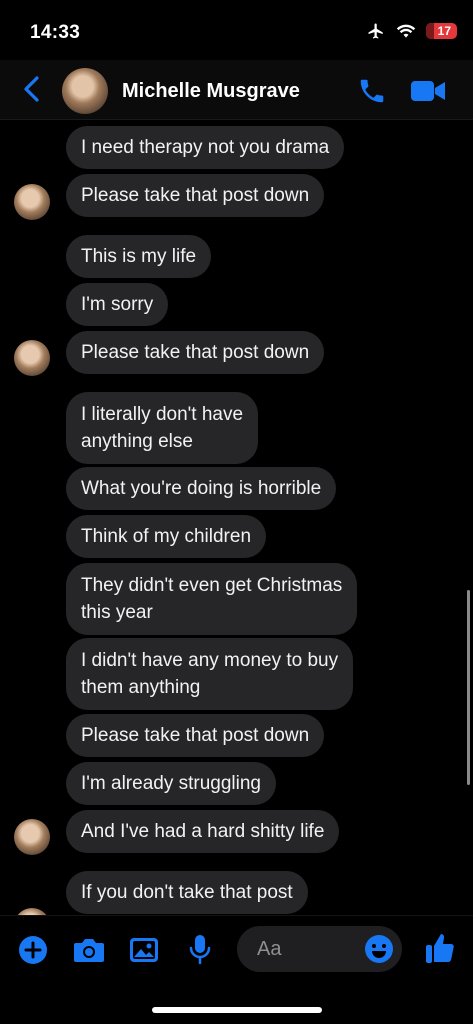 This screenshot has width=473, height=1024. I want to click on message-text: They didn't even get Christmas, so click(212, 585).